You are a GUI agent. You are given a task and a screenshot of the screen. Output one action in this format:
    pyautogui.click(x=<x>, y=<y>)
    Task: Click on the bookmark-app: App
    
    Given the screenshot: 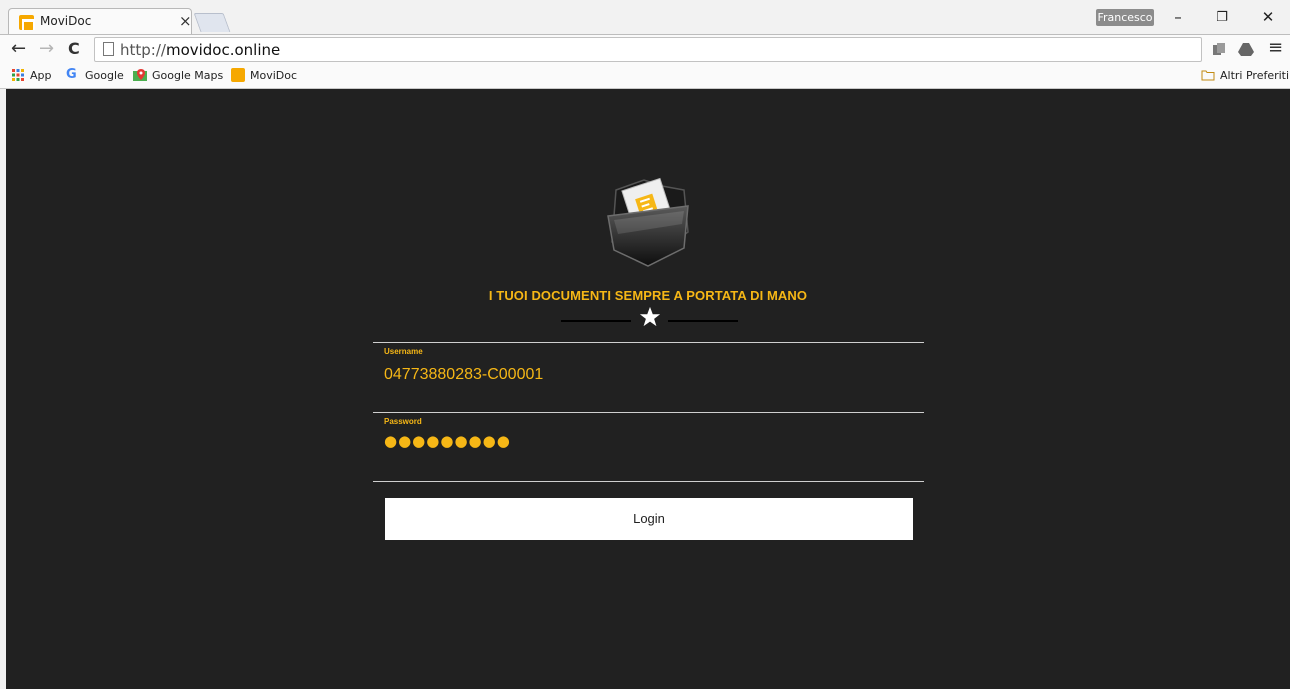 What is the action you would take?
    pyautogui.click(x=31, y=75)
    